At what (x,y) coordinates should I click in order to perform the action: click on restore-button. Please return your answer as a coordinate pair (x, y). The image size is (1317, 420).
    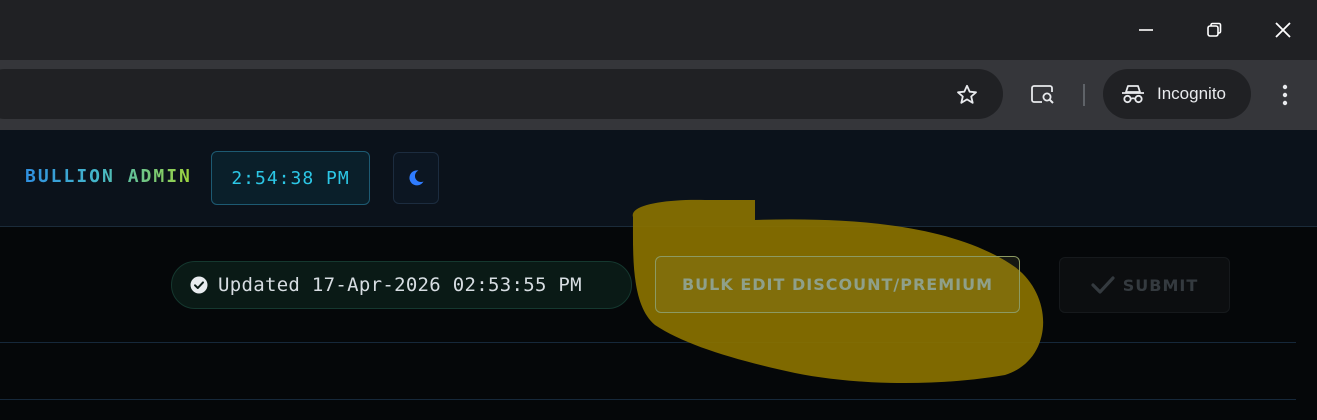
    Looking at the image, I should click on (1214, 30).